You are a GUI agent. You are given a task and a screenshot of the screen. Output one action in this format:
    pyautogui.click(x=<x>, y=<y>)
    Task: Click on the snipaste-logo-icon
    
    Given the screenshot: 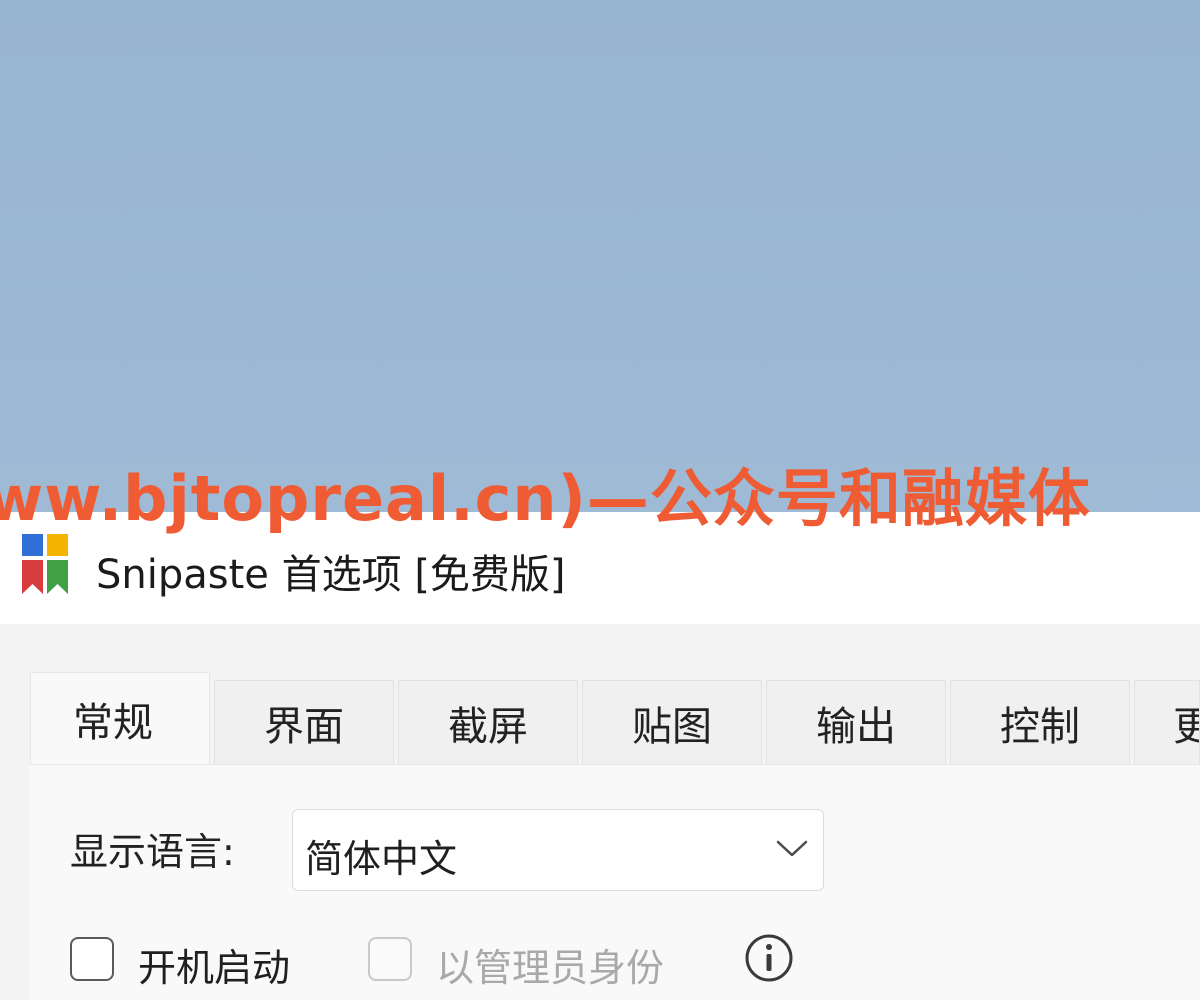 What is the action you would take?
    pyautogui.click(x=45, y=564)
    